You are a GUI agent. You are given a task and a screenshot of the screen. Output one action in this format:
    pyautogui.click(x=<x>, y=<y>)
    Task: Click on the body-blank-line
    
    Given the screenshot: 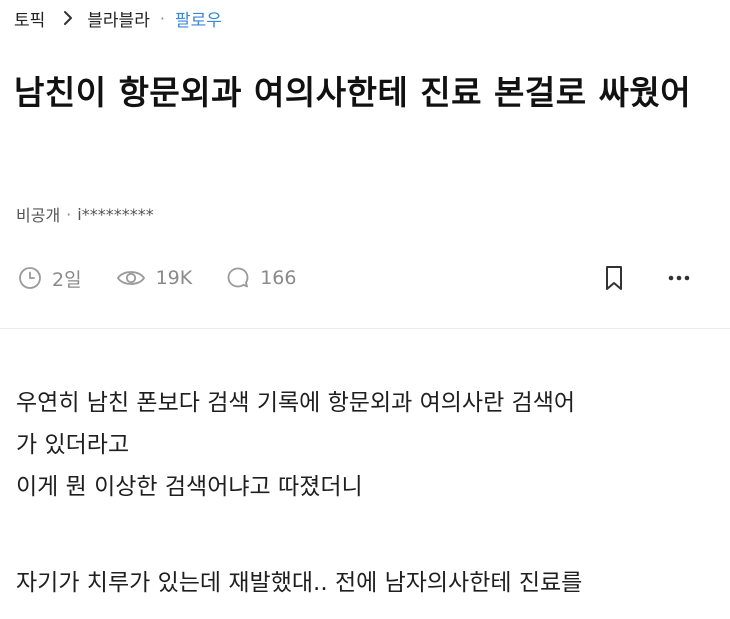 What is the action you would take?
    pyautogui.click(x=366, y=535)
    